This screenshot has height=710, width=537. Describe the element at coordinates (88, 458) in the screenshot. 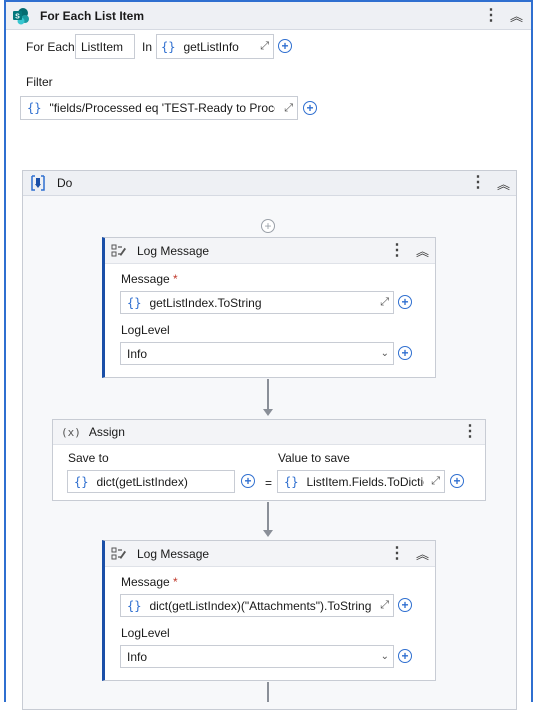

I see `assign-save-to-label: Save to` at that location.